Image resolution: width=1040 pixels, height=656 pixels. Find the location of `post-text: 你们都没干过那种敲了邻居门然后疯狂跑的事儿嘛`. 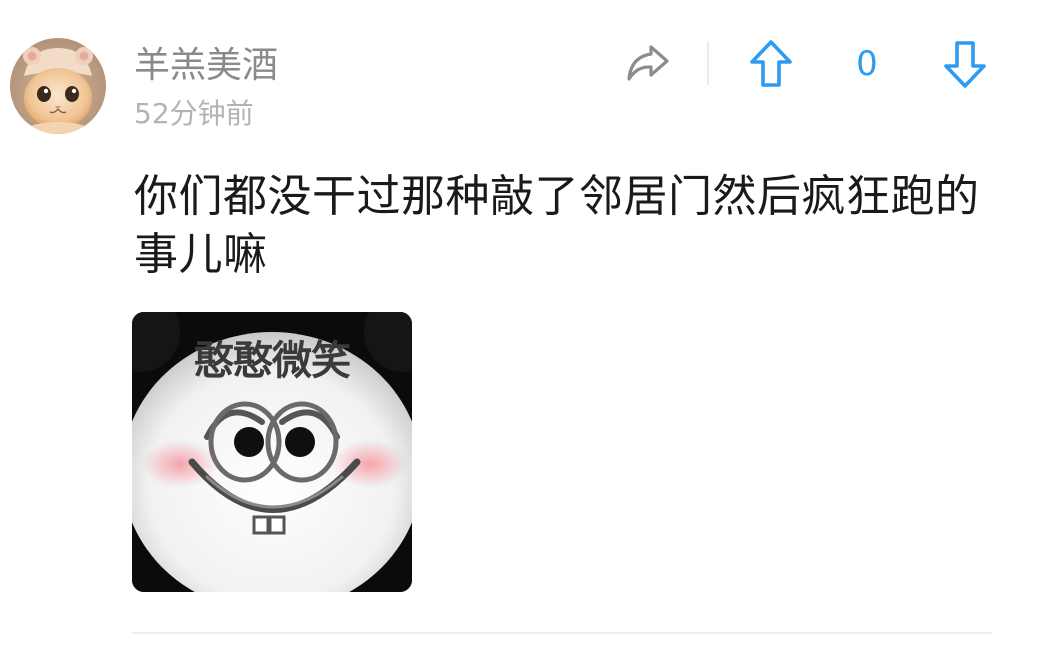

post-text: 你们都没干过那种敲了邻居门然后疯狂跑的事儿嘛 is located at coordinates (557, 225).